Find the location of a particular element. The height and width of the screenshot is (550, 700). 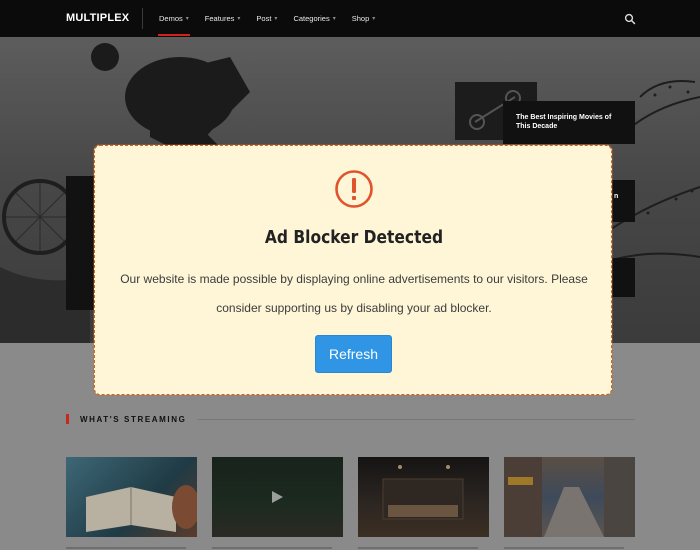

section-accent-bar is located at coordinates (67, 419).